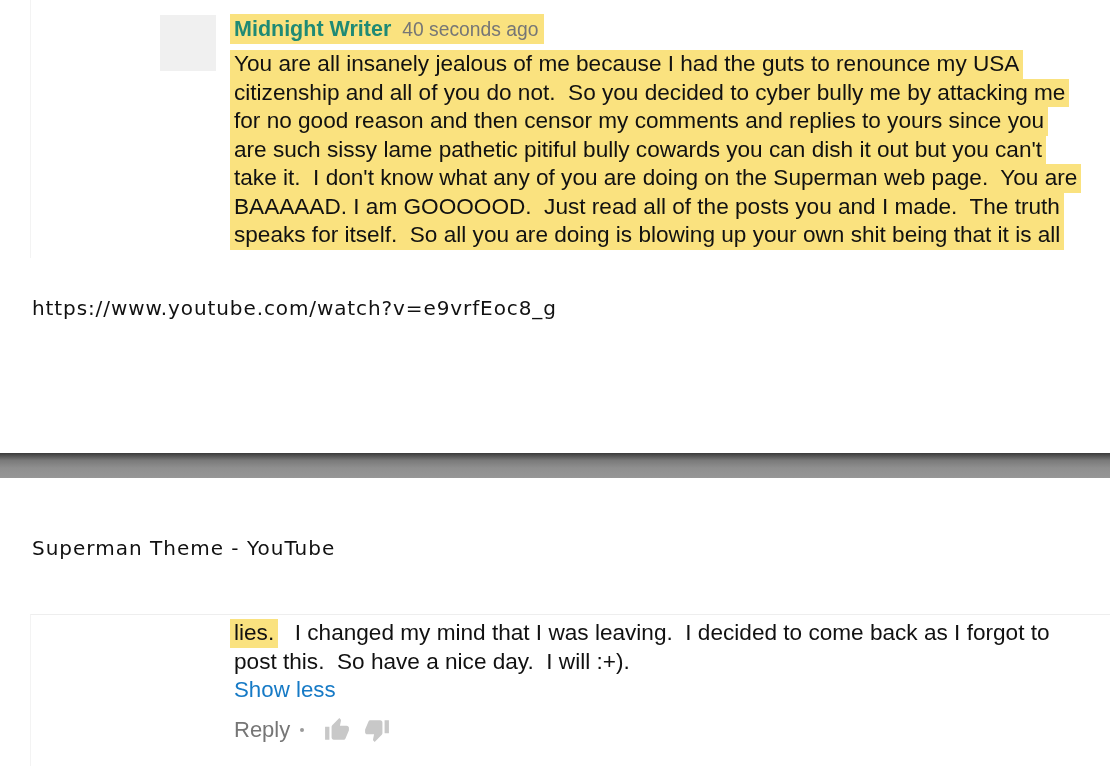  Describe the element at coordinates (627, 64) in the screenshot. I see `comment-text: You are all insanely jealous of me because I had the guts to renounce my USA` at that location.